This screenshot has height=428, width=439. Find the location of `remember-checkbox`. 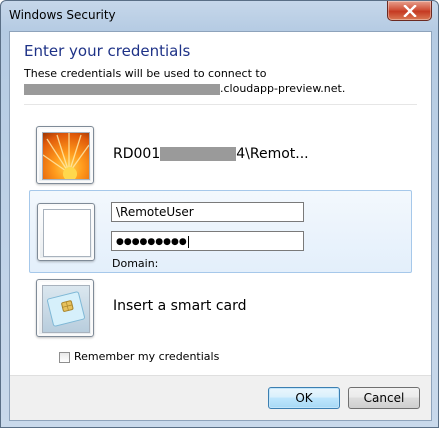

remember-checkbox is located at coordinates (64, 357).